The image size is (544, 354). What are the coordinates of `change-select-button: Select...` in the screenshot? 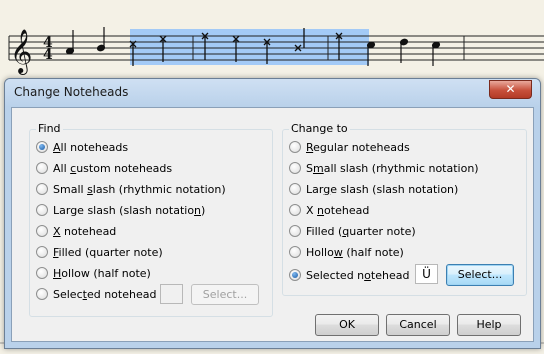 It's located at (480, 275).